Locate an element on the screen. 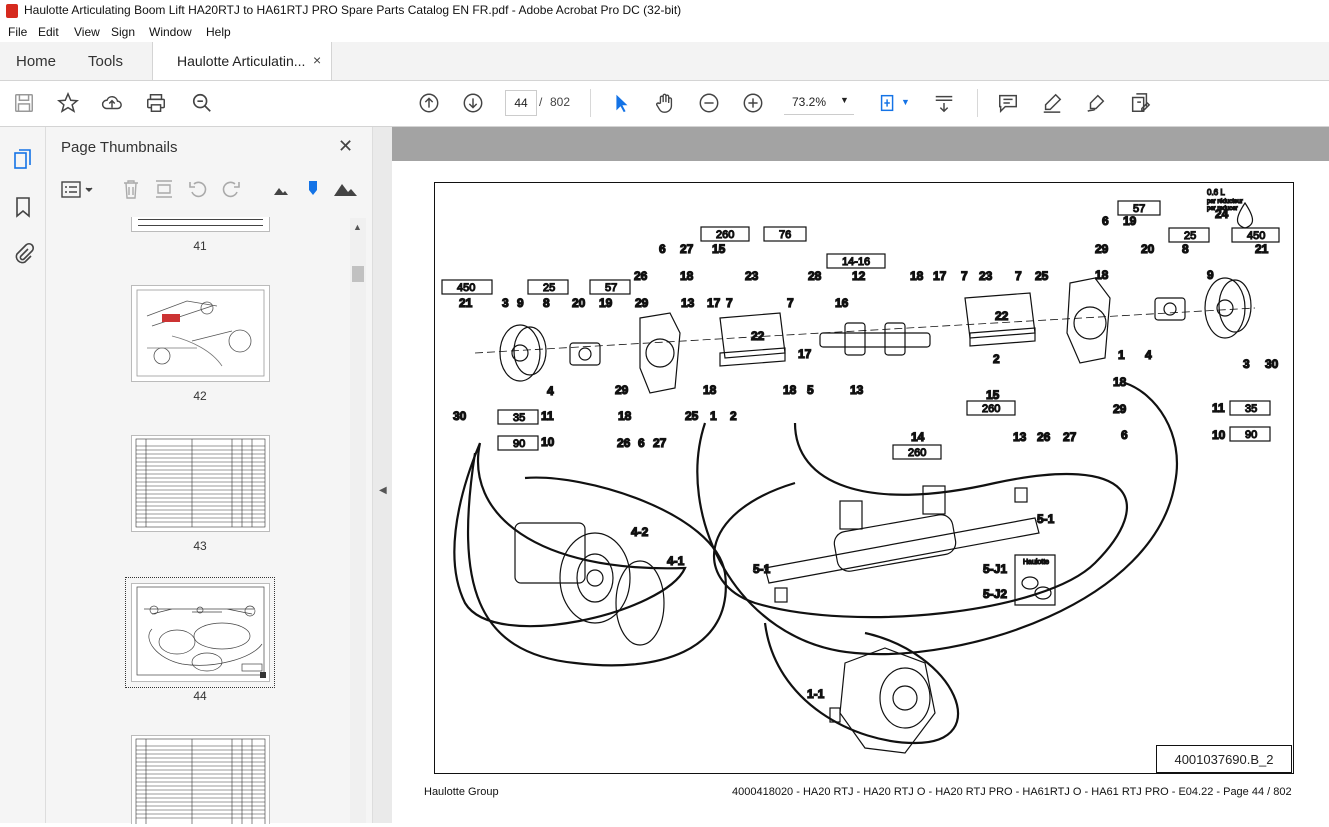 This screenshot has height=827, width=1329. panel-title: Page Thumbnails is located at coordinates (119, 147).